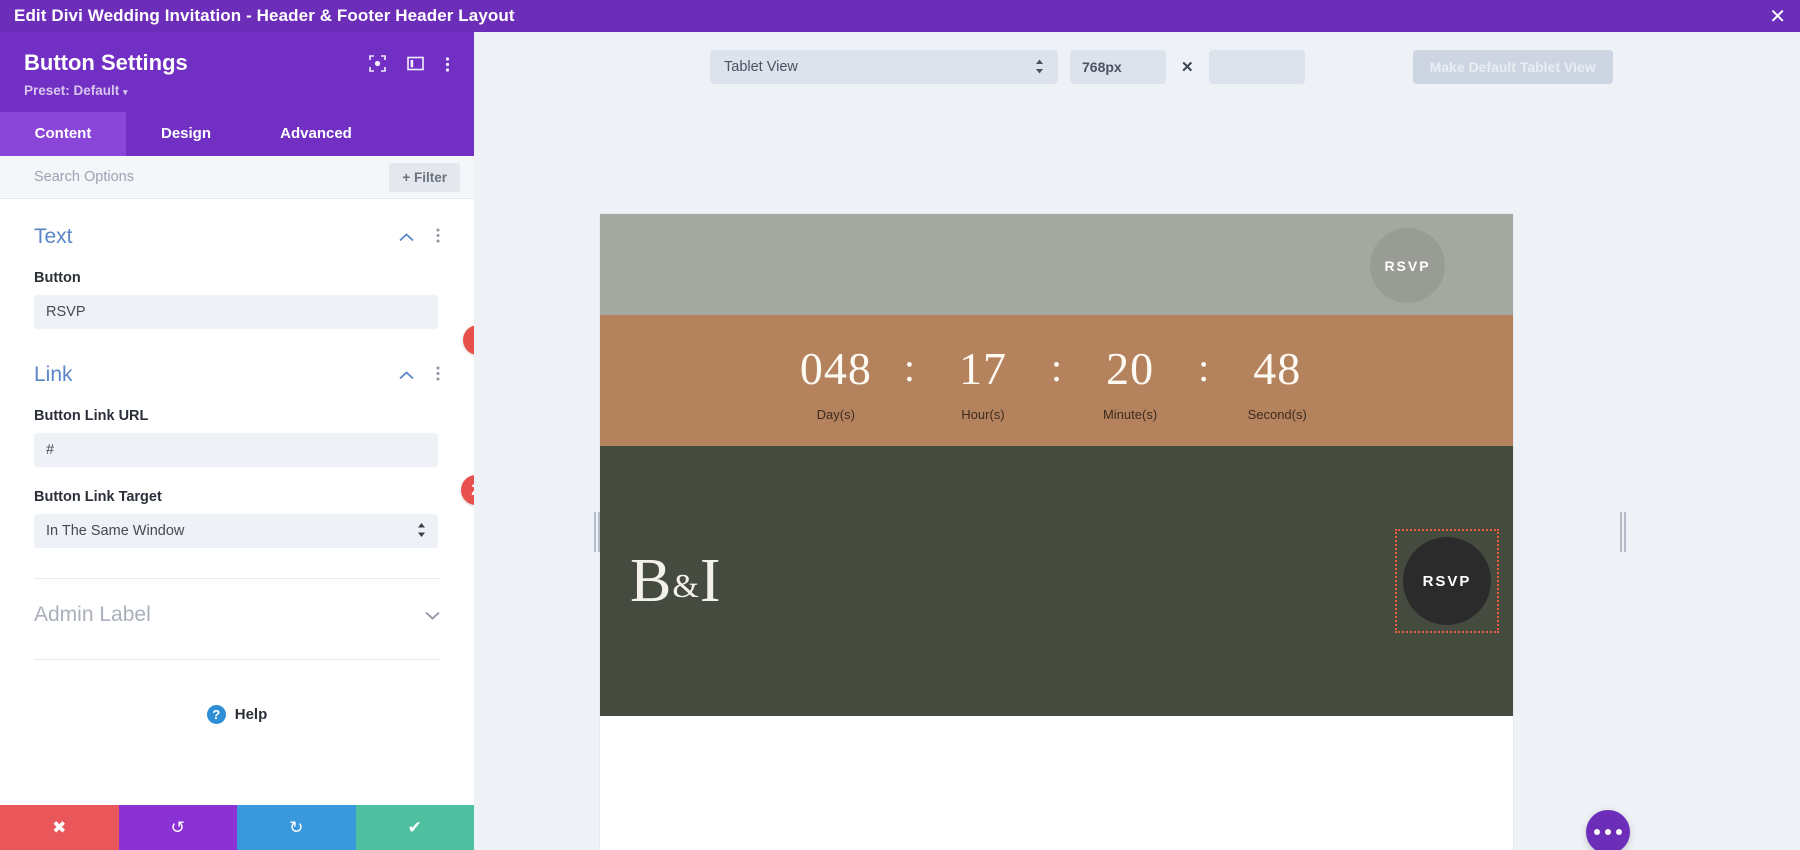 Image resolution: width=1800 pixels, height=850 pixels. I want to click on field-button-text: Button, so click(237, 299).